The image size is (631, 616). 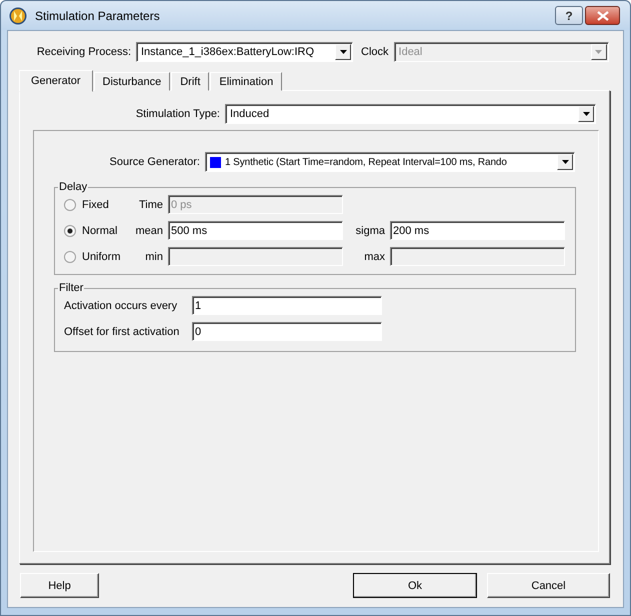 What do you see at coordinates (246, 81) in the screenshot?
I see `tab: Elimination` at bounding box center [246, 81].